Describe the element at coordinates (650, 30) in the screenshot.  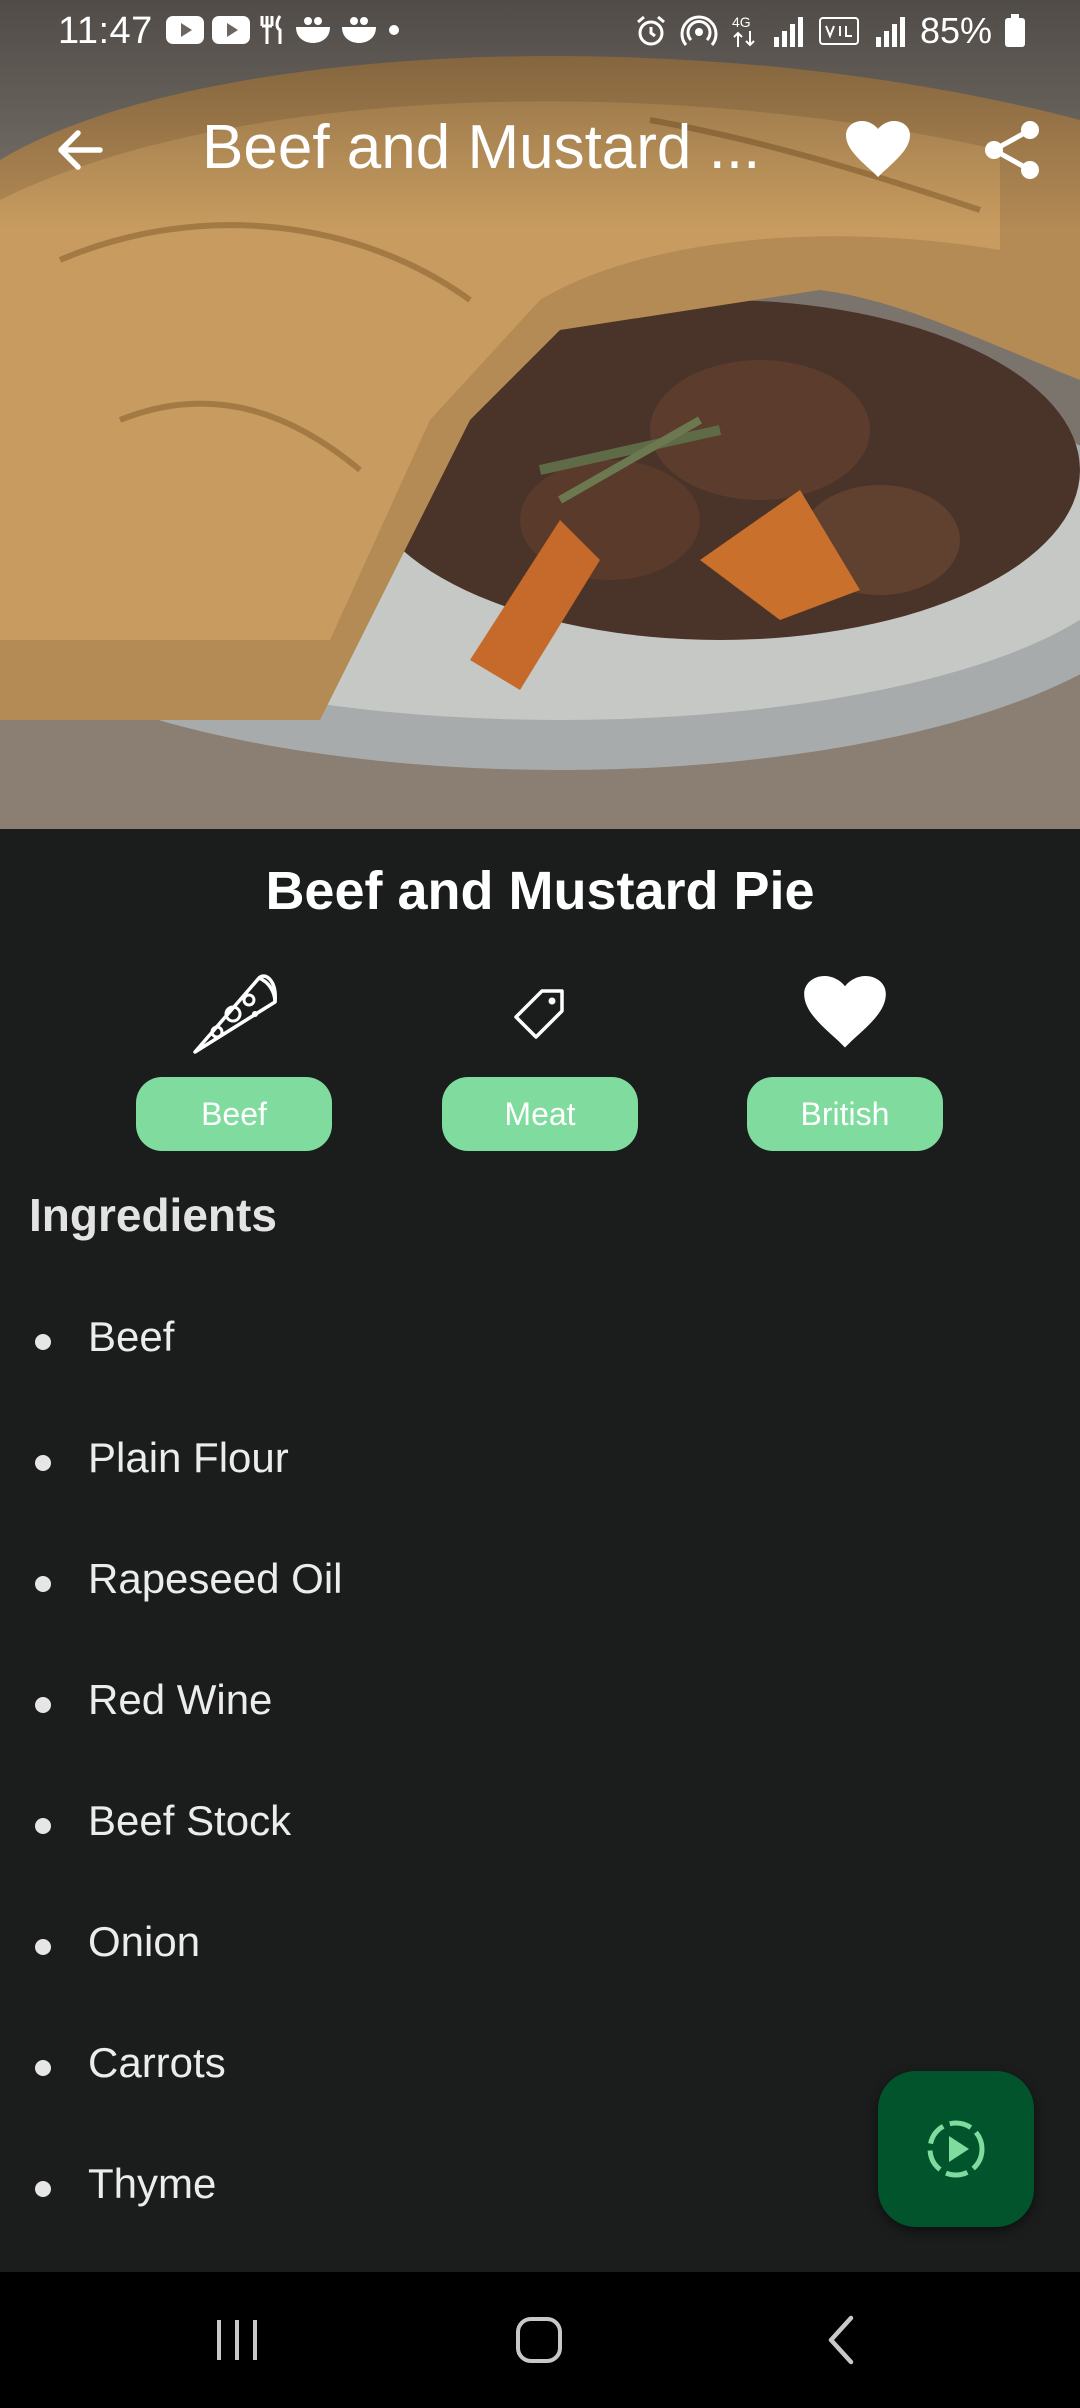
I see `alarm-icon` at that location.